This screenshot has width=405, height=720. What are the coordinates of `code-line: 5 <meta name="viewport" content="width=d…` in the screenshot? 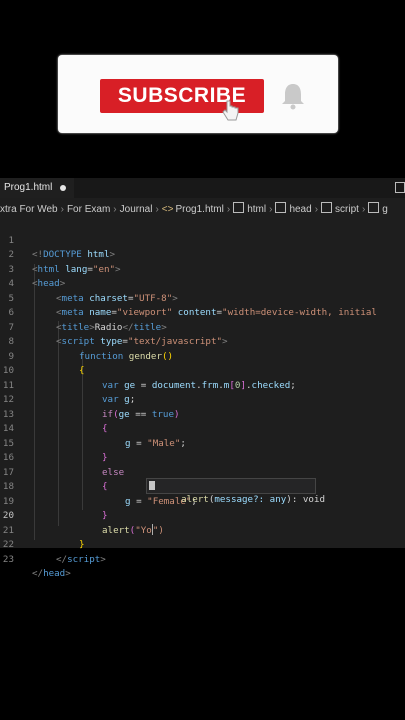 It's located at (202, 298).